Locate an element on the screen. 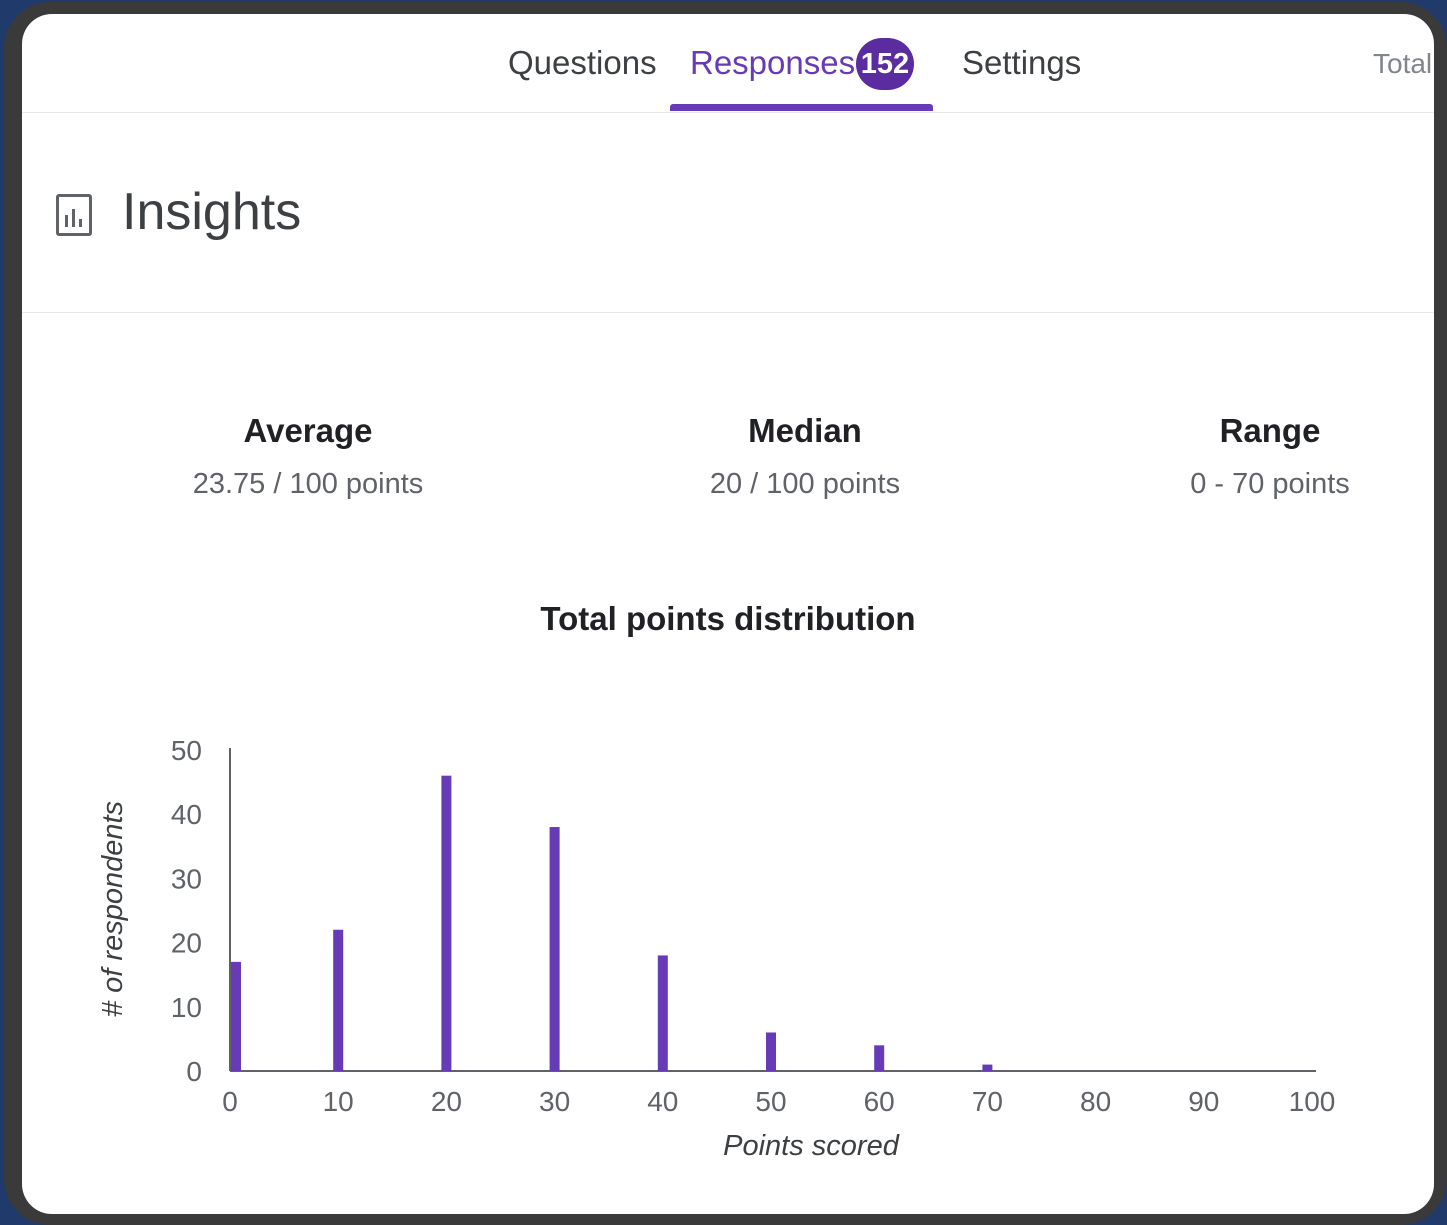 The height and width of the screenshot is (1225, 1447). y-tick-label: 30 is located at coordinates (186, 878).